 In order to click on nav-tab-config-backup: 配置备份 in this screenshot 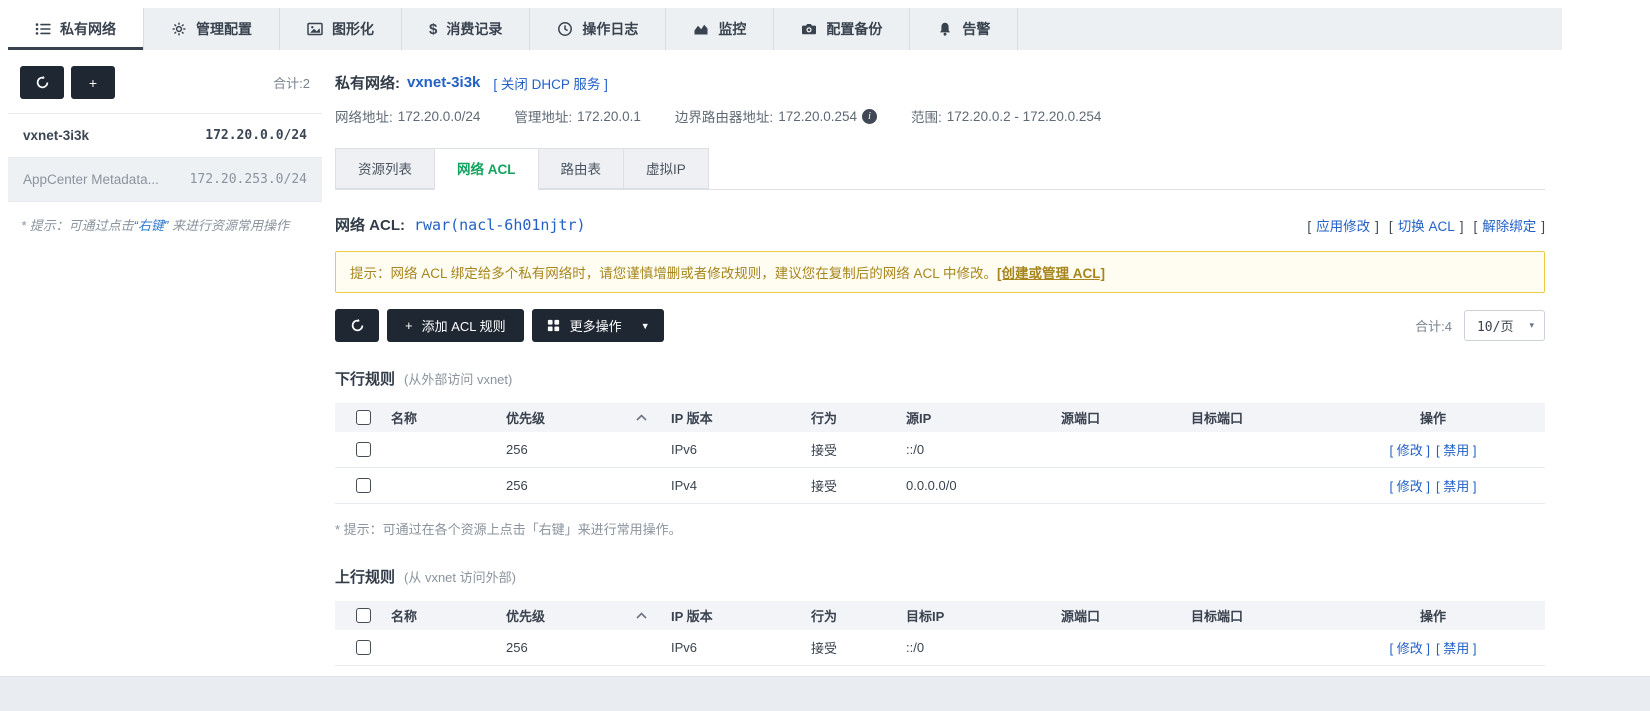, I will do `click(842, 29)`.